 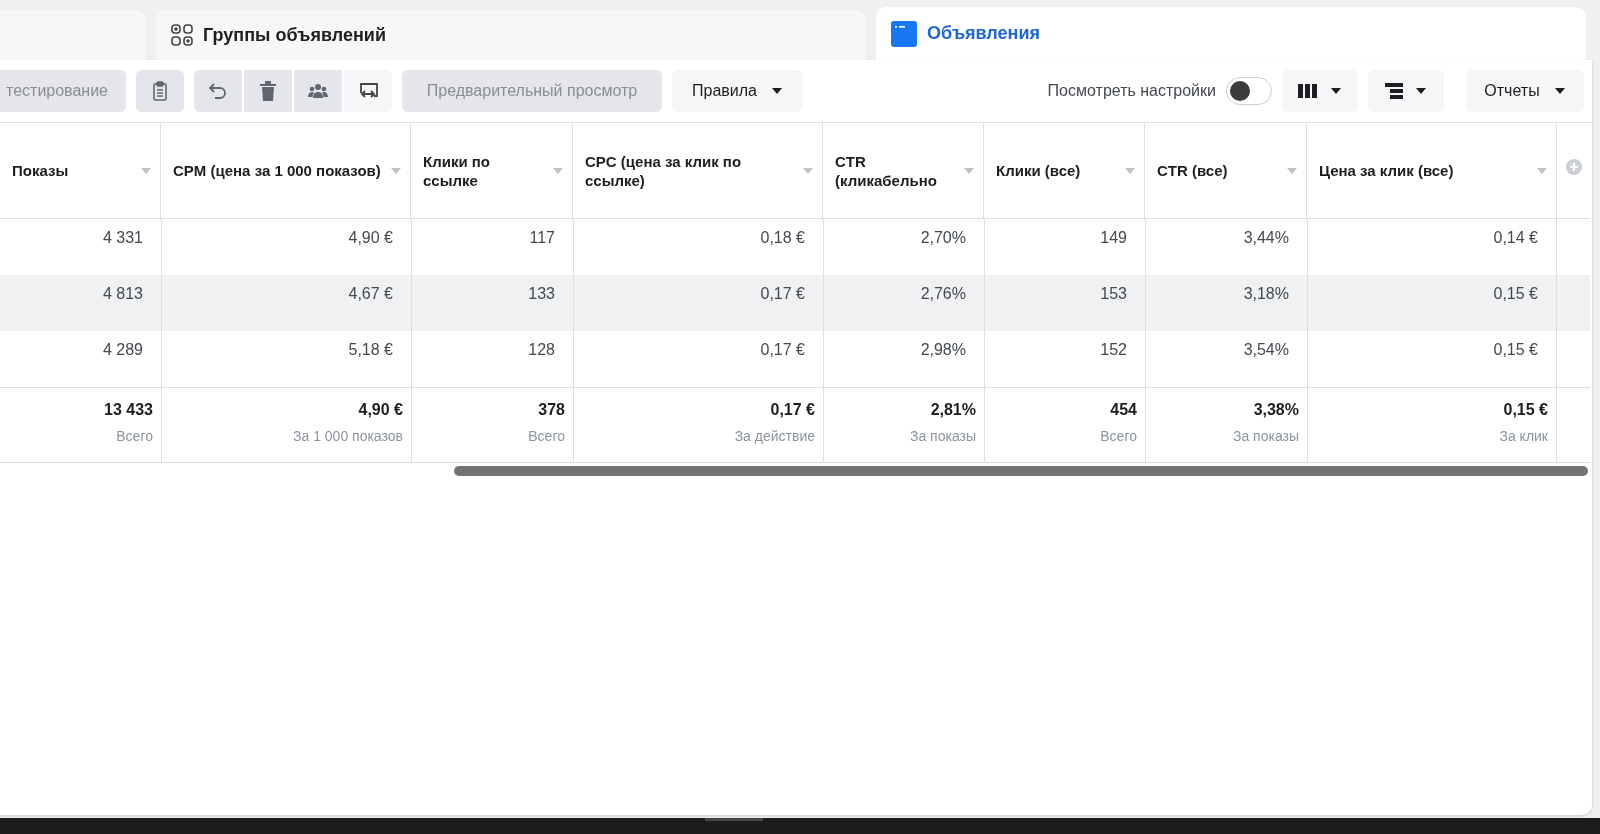 What do you see at coordinates (1525, 410) in the screenshot?
I see `total-value: 0,15 €` at bounding box center [1525, 410].